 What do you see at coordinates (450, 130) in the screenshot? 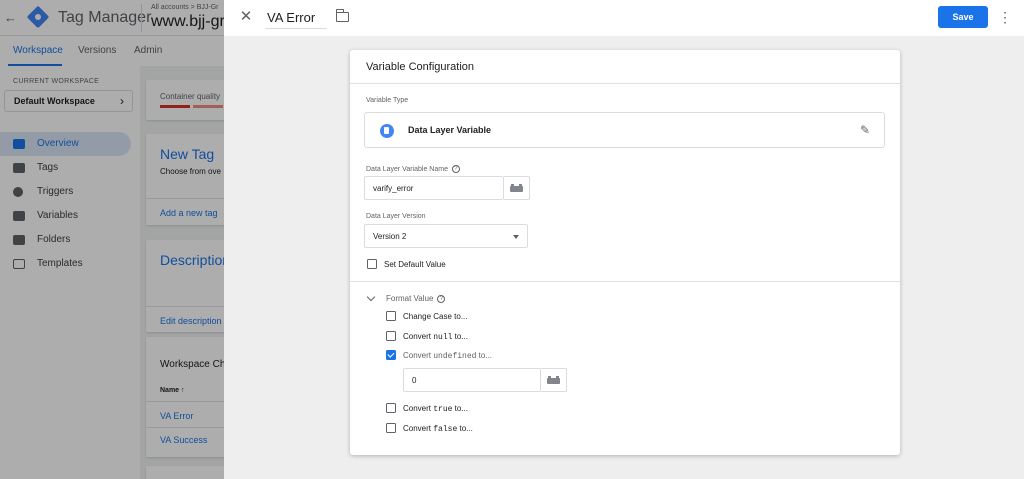
I see `variable-type-name: Data Layer Variable` at bounding box center [450, 130].